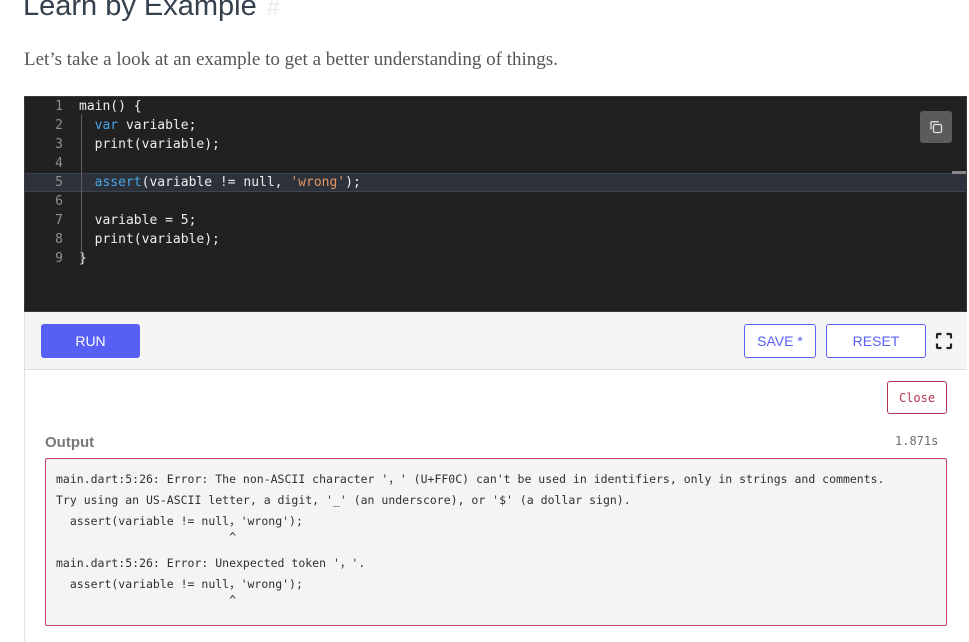 The image size is (969, 642). Describe the element at coordinates (495, 106) in the screenshot. I see `code-line: 1 main() {` at that location.